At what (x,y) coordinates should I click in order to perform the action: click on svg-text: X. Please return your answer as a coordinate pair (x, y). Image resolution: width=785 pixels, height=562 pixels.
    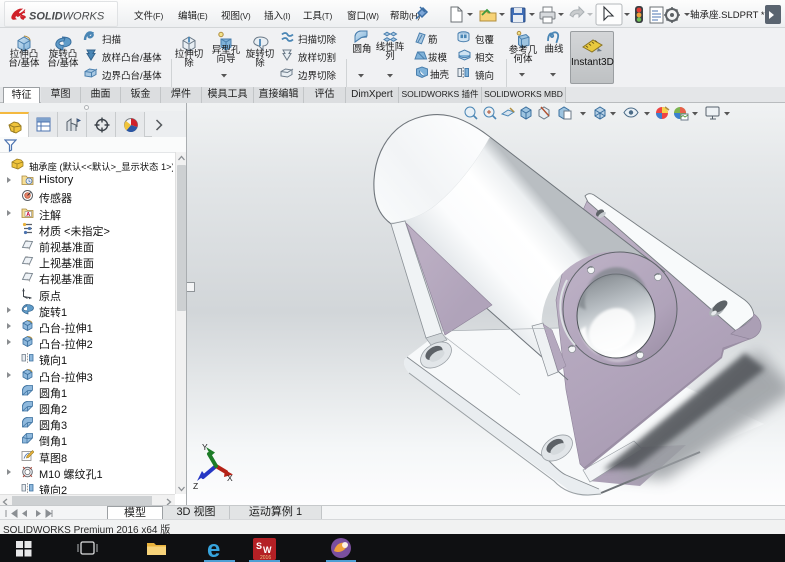
    Looking at the image, I should click on (230, 478).